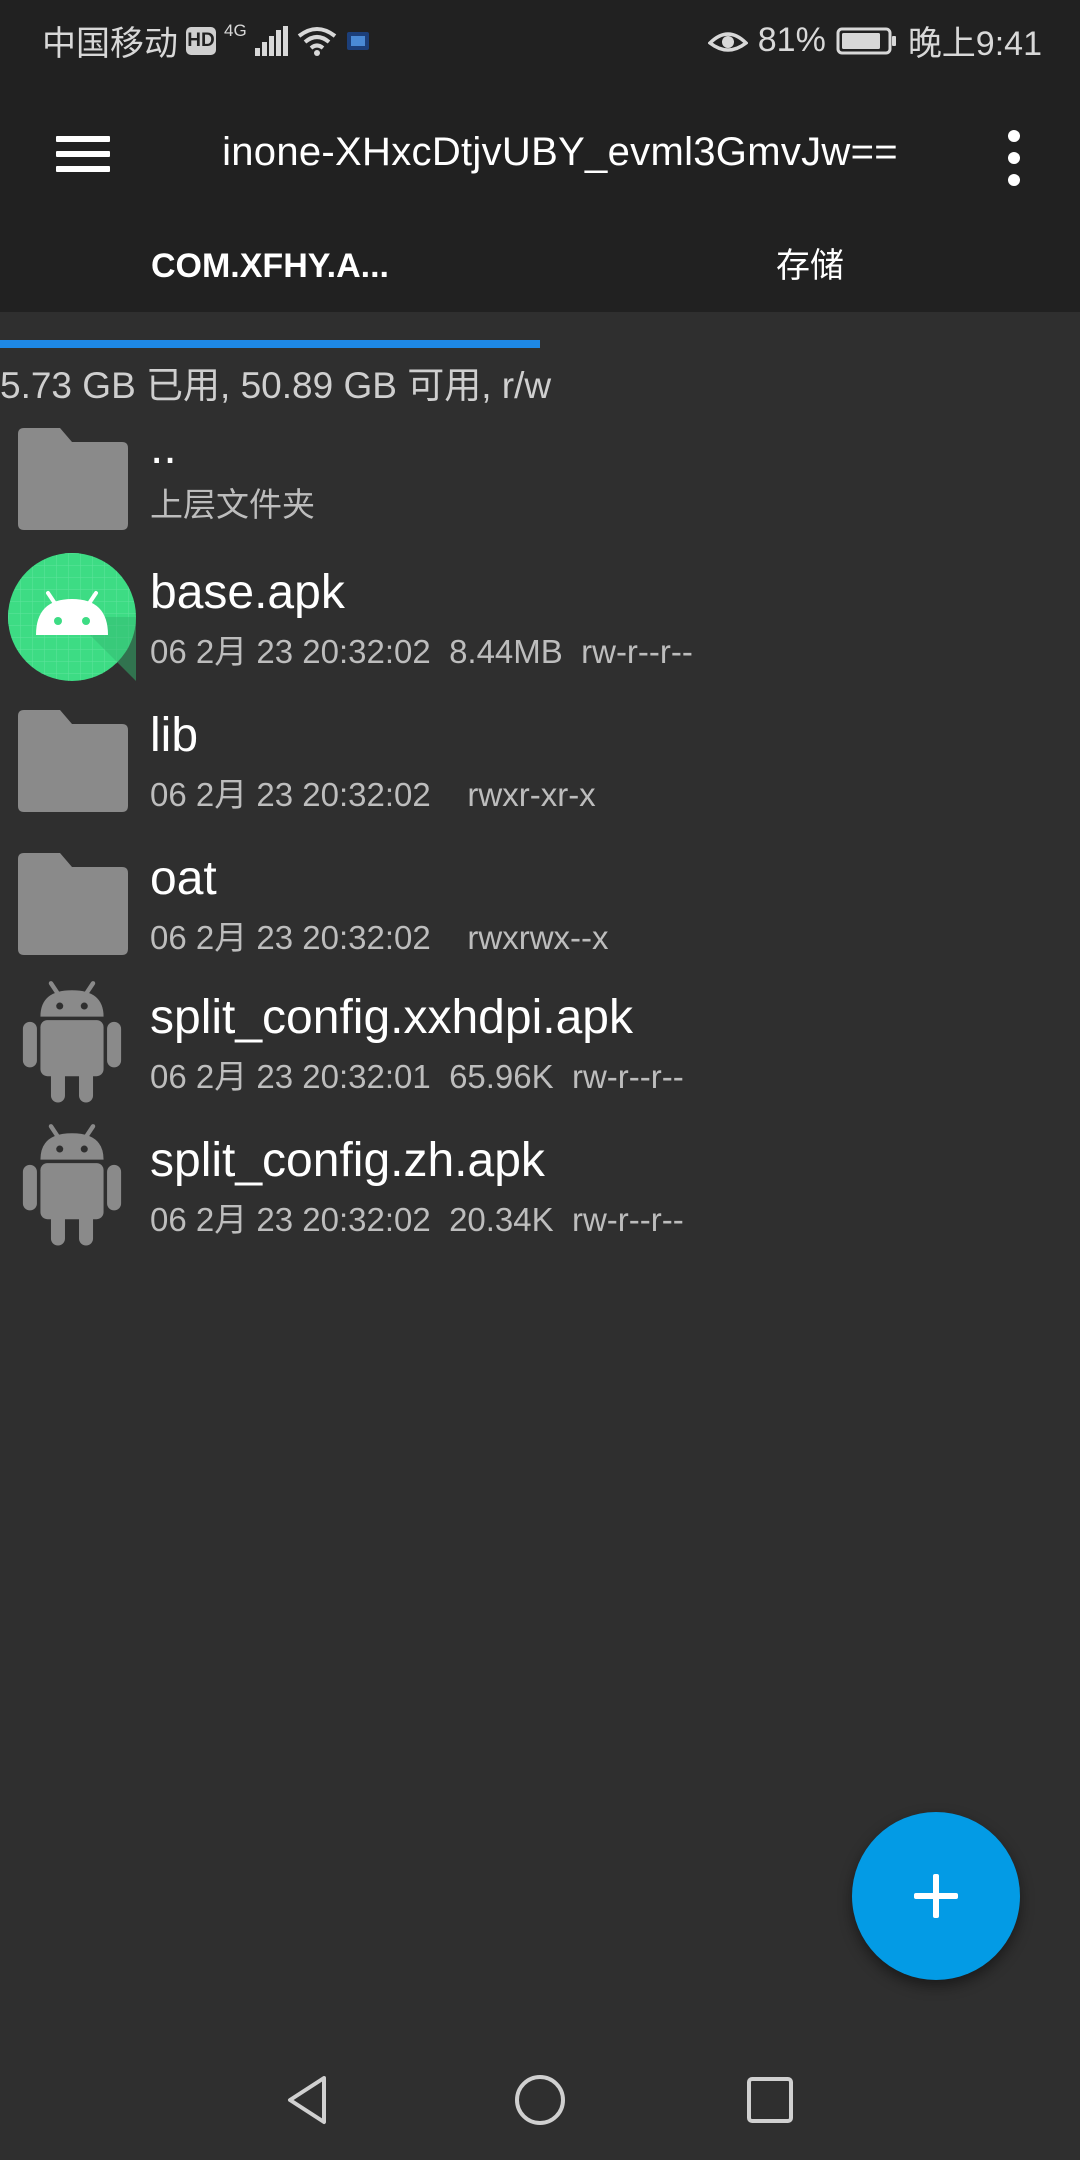  I want to click on file-name: .., so click(163, 447).